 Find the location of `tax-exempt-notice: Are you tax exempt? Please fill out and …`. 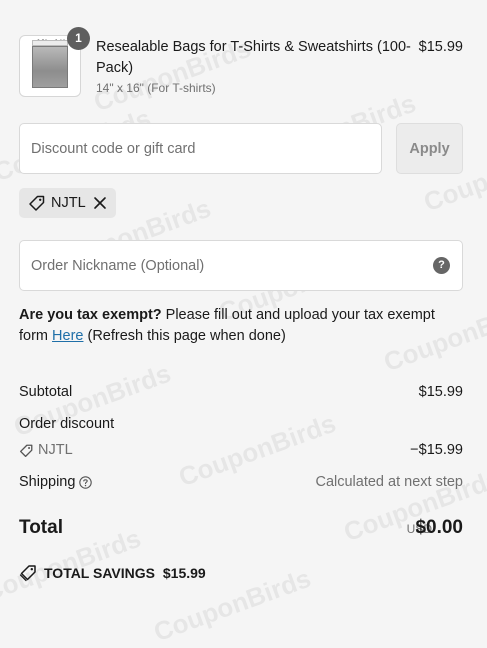

tax-exempt-notice: Are you tax exempt? Please fill out and … is located at coordinates (241, 326).